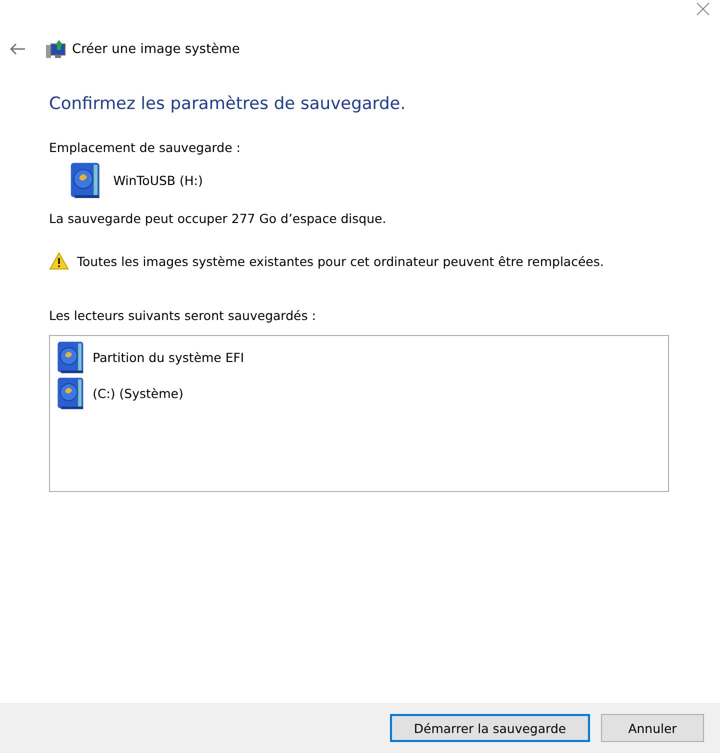 The height and width of the screenshot is (753, 720). Describe the element at coordinates (158, 180) in the screenshot. I see `drive-name: WinToUSB (H:)` at that location.